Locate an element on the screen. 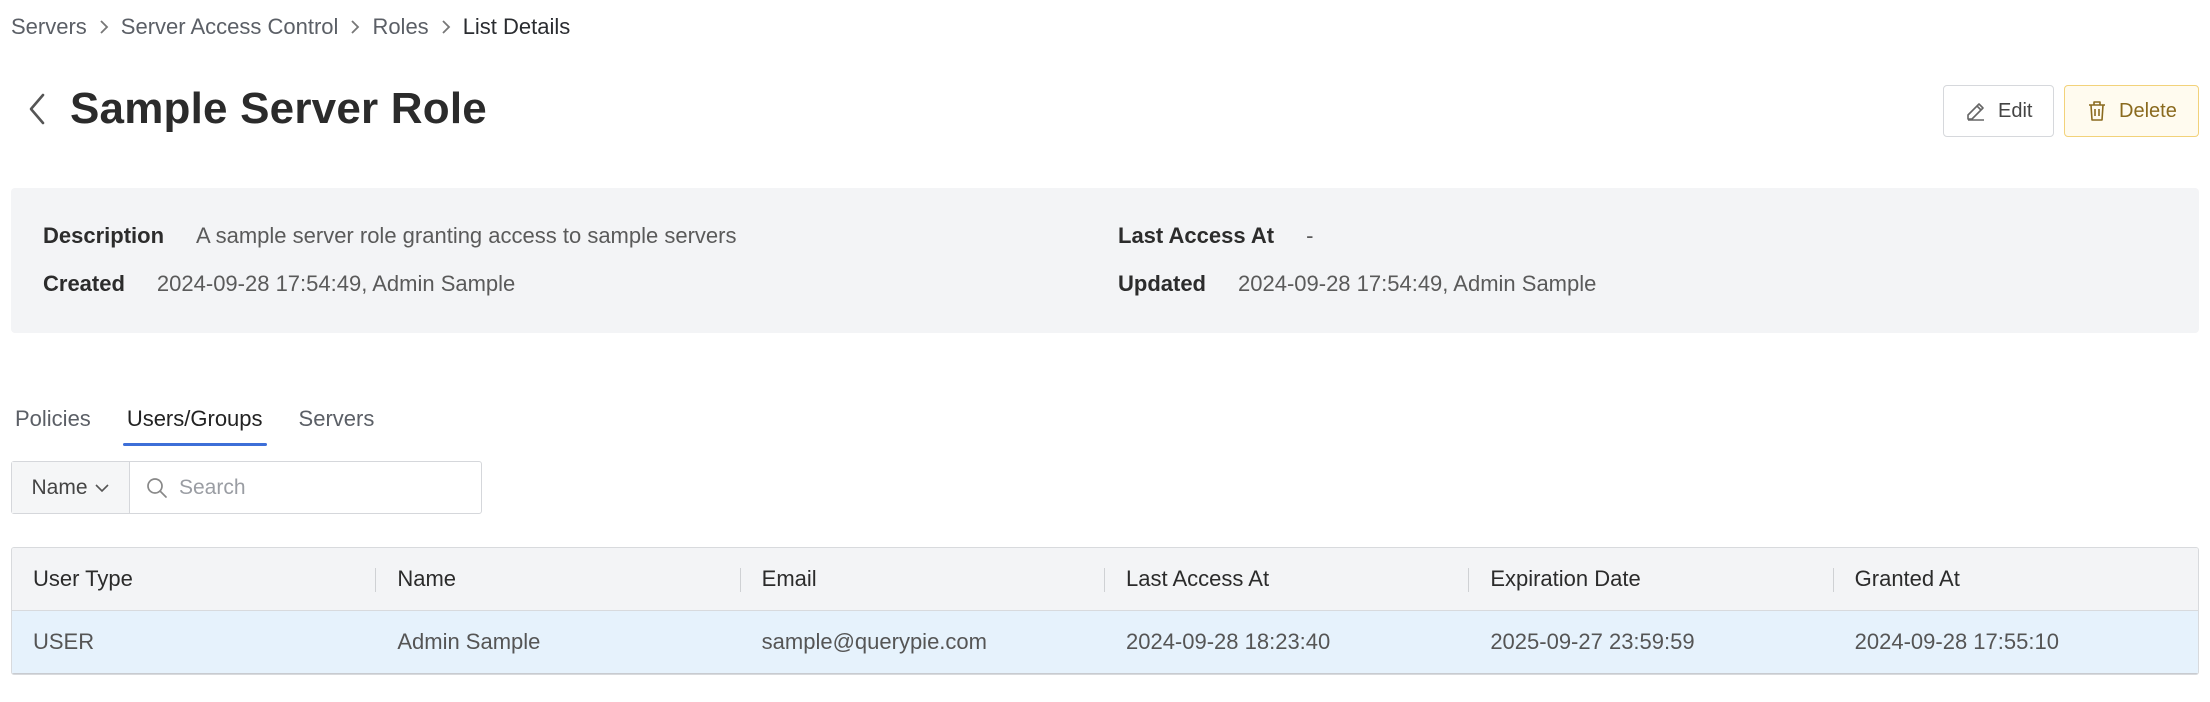  tab-bar: Policies Users/Groups Servers is located at coordinates (208, 425).